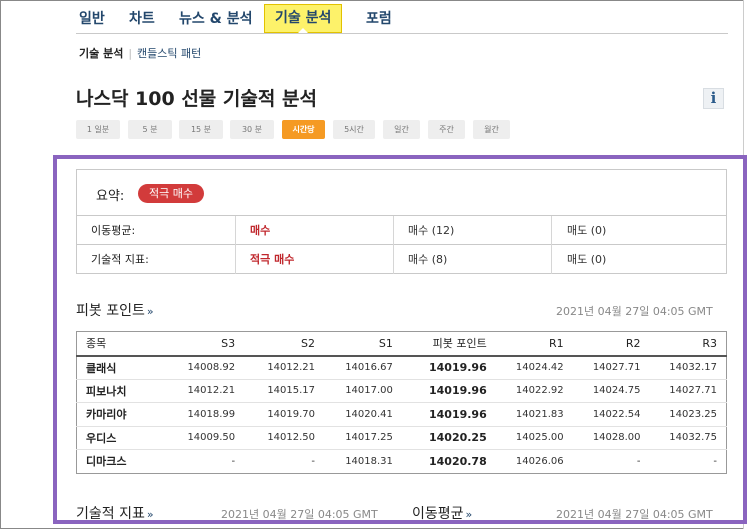 This screenshot has height=529, width=754. Describe the element at coordinates (150, 129) in the screenshot. I see `period-button-5min: 5 분` at that location.